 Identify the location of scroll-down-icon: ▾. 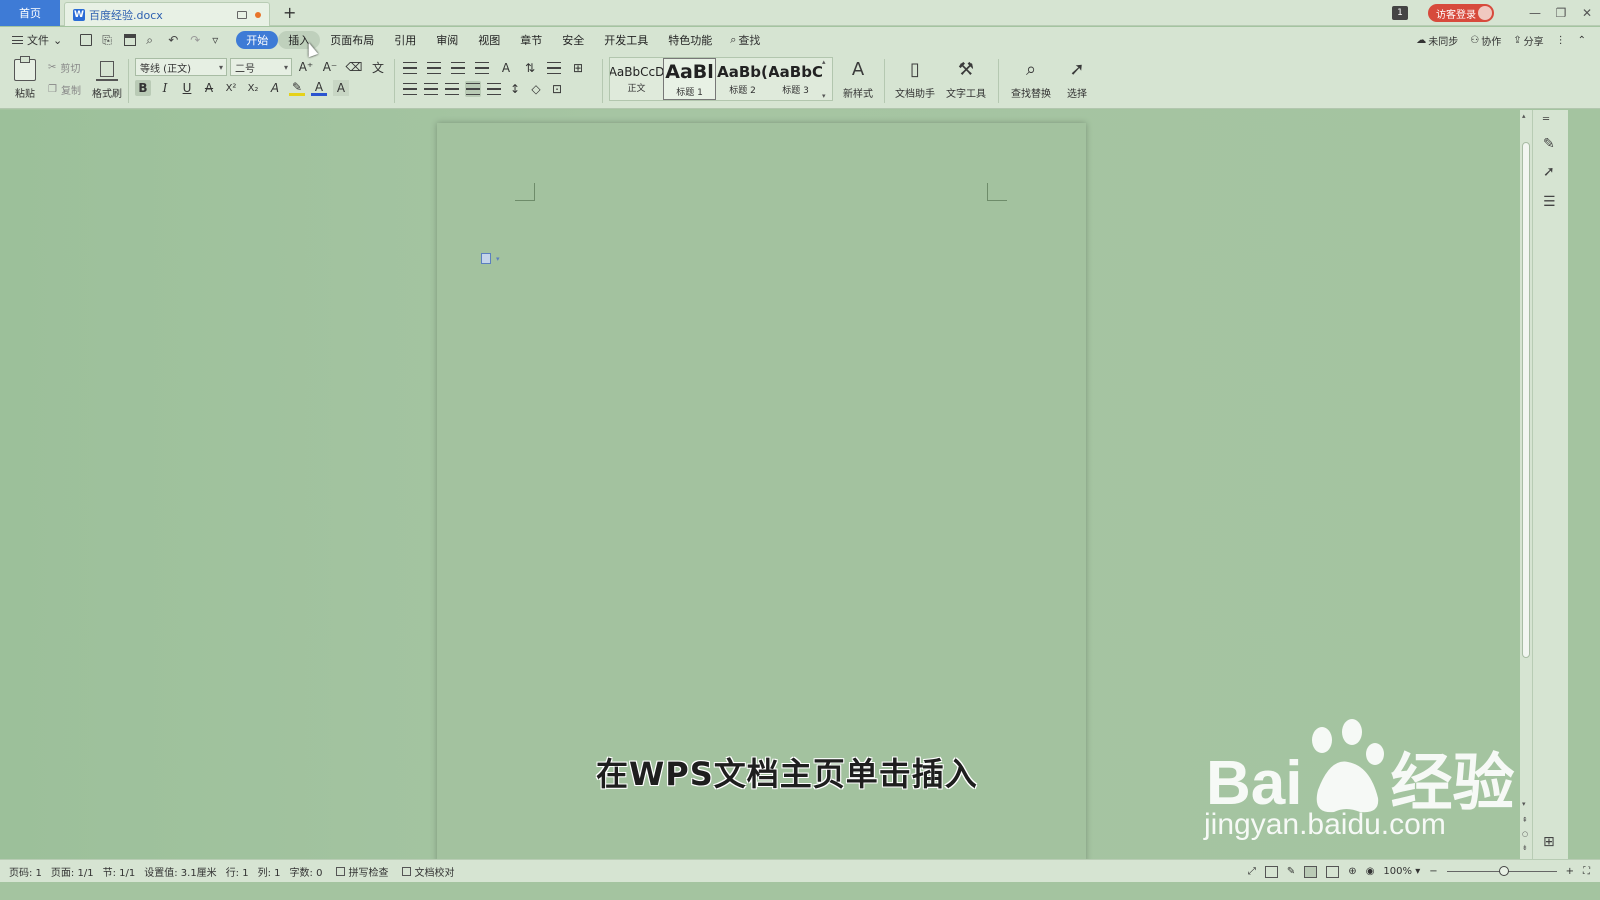
(1524, 804).